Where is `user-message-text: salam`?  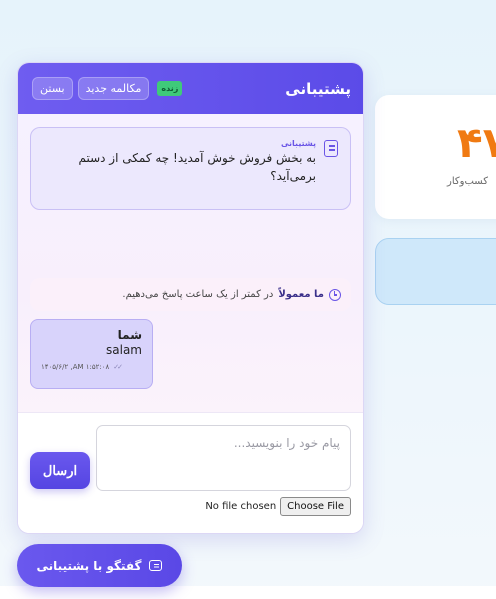 user-message-text: salam is located at coordinates (124, 350).